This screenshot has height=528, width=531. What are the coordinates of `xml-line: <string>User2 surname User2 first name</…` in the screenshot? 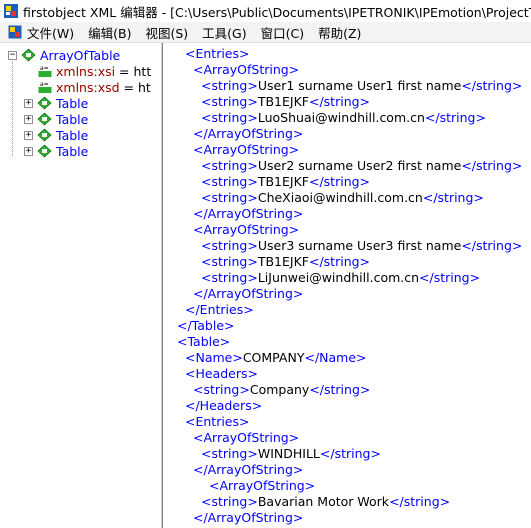 It's located at (361, 166).